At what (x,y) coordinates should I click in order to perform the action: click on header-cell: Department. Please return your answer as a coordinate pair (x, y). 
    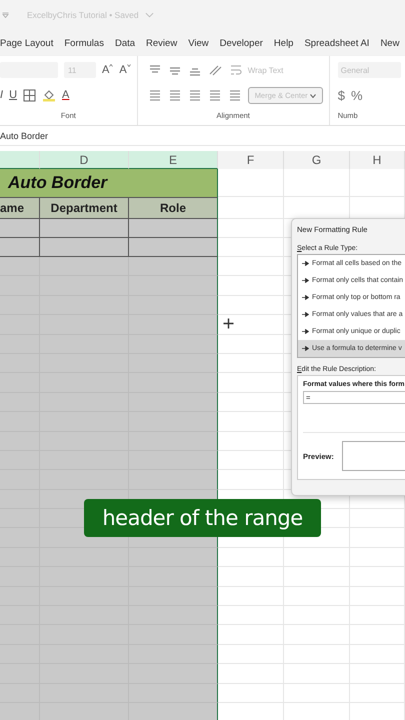
    Looking at the image, I should click on (84, 208).